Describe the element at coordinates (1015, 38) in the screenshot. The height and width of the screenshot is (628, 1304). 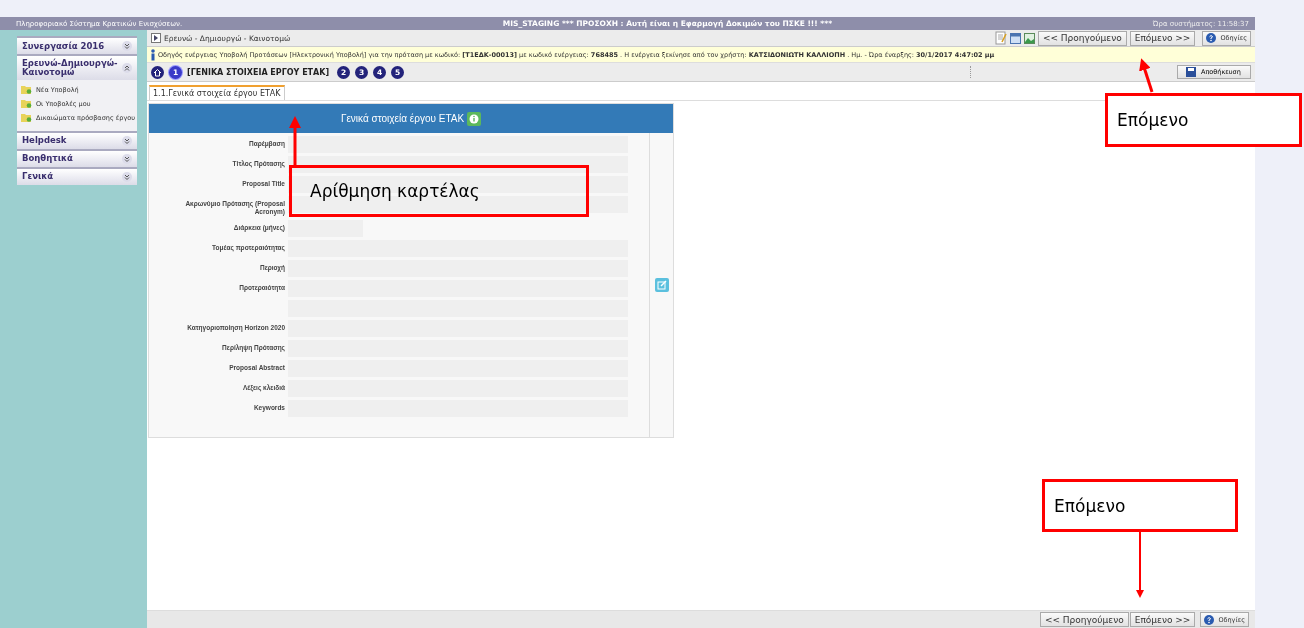
I see `calendar-icon` at that location.